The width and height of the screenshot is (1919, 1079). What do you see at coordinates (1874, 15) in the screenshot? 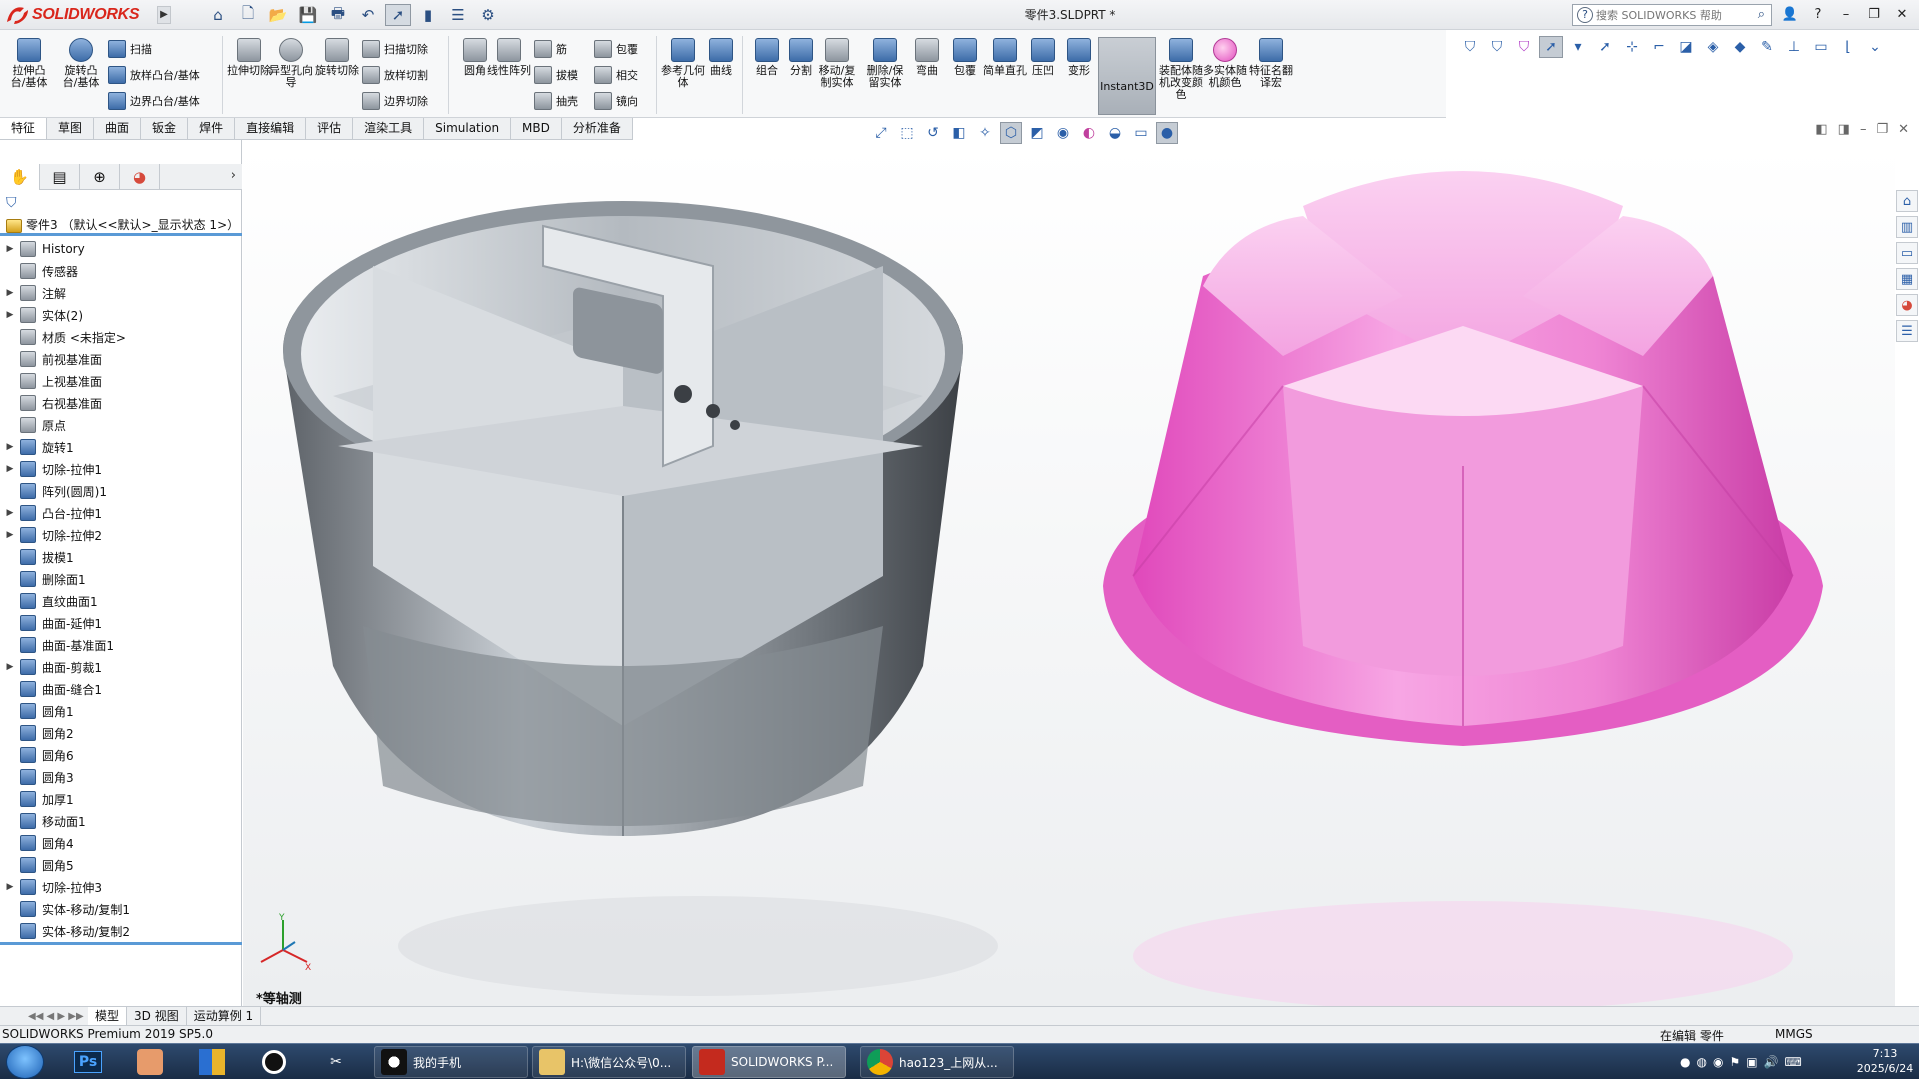
I see `restore-button: ❐` at bounding box center [1874, 15].